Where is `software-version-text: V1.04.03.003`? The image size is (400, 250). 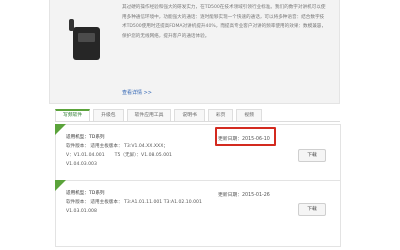
software-version-text: V1.04.03.003 is located at coordinates (81, 164).